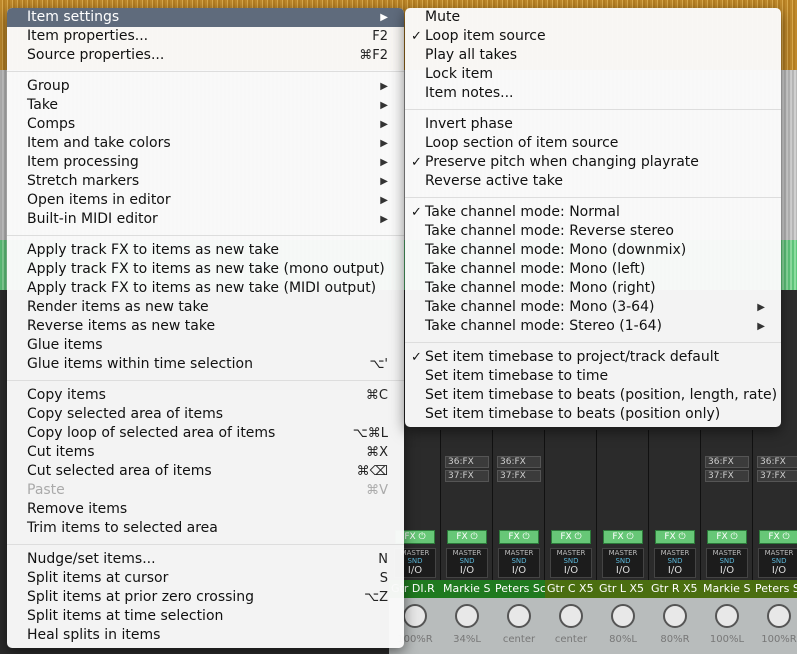 The image size is (797, 654). Describe the element at coordinates (775, 589) in the screenshot. I see `track-name: Peters S` at that location.